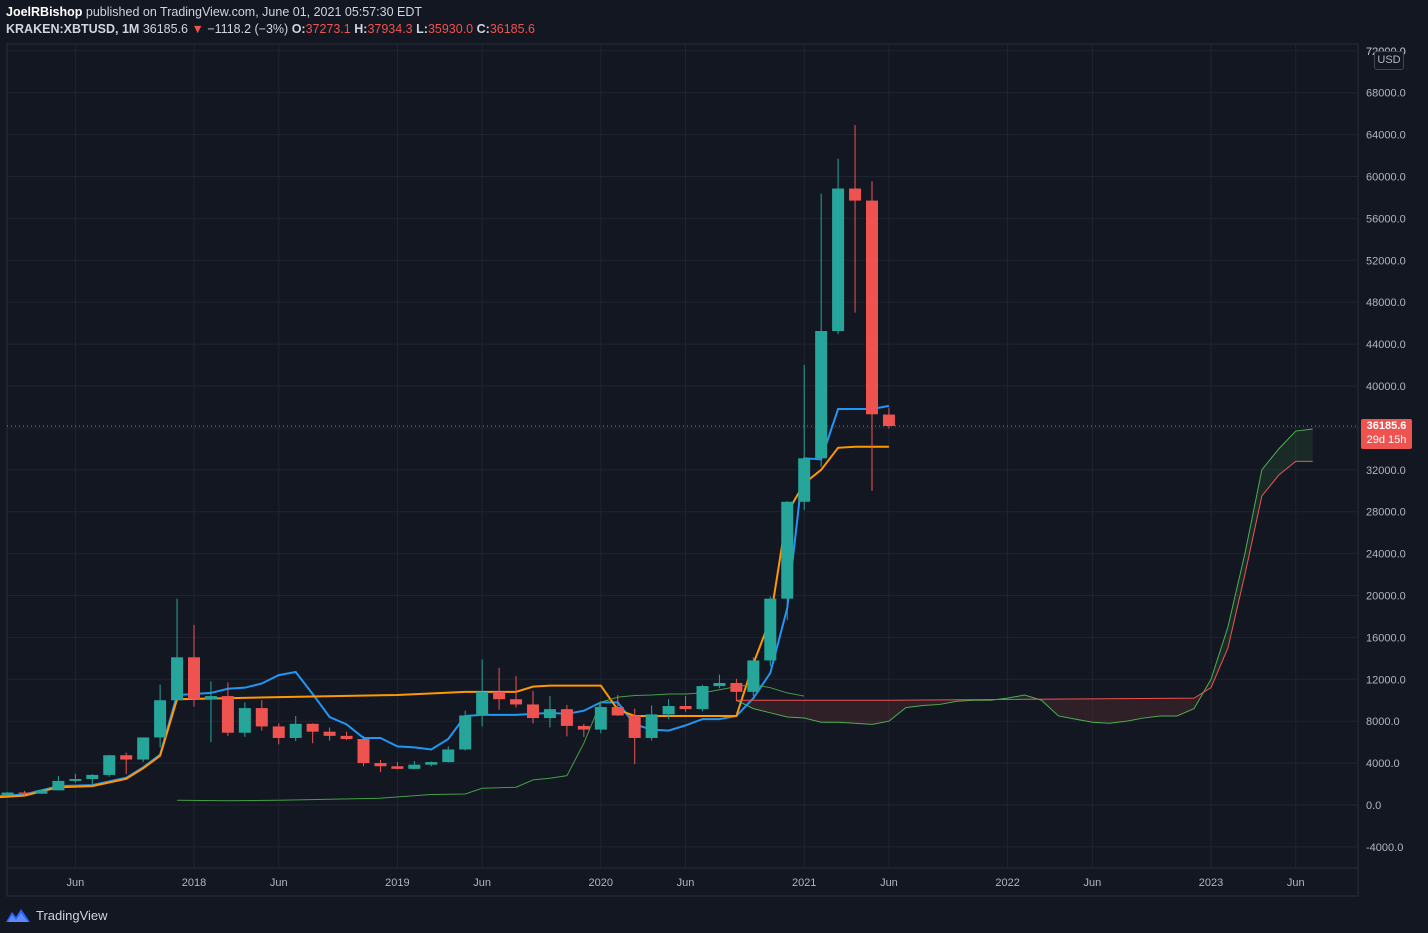 The image size is (1428, 933). What do you see at coordinates (1389, 60) in the screenshot?
I see `currency-badge: USD` at bounding box center [1389, 60].